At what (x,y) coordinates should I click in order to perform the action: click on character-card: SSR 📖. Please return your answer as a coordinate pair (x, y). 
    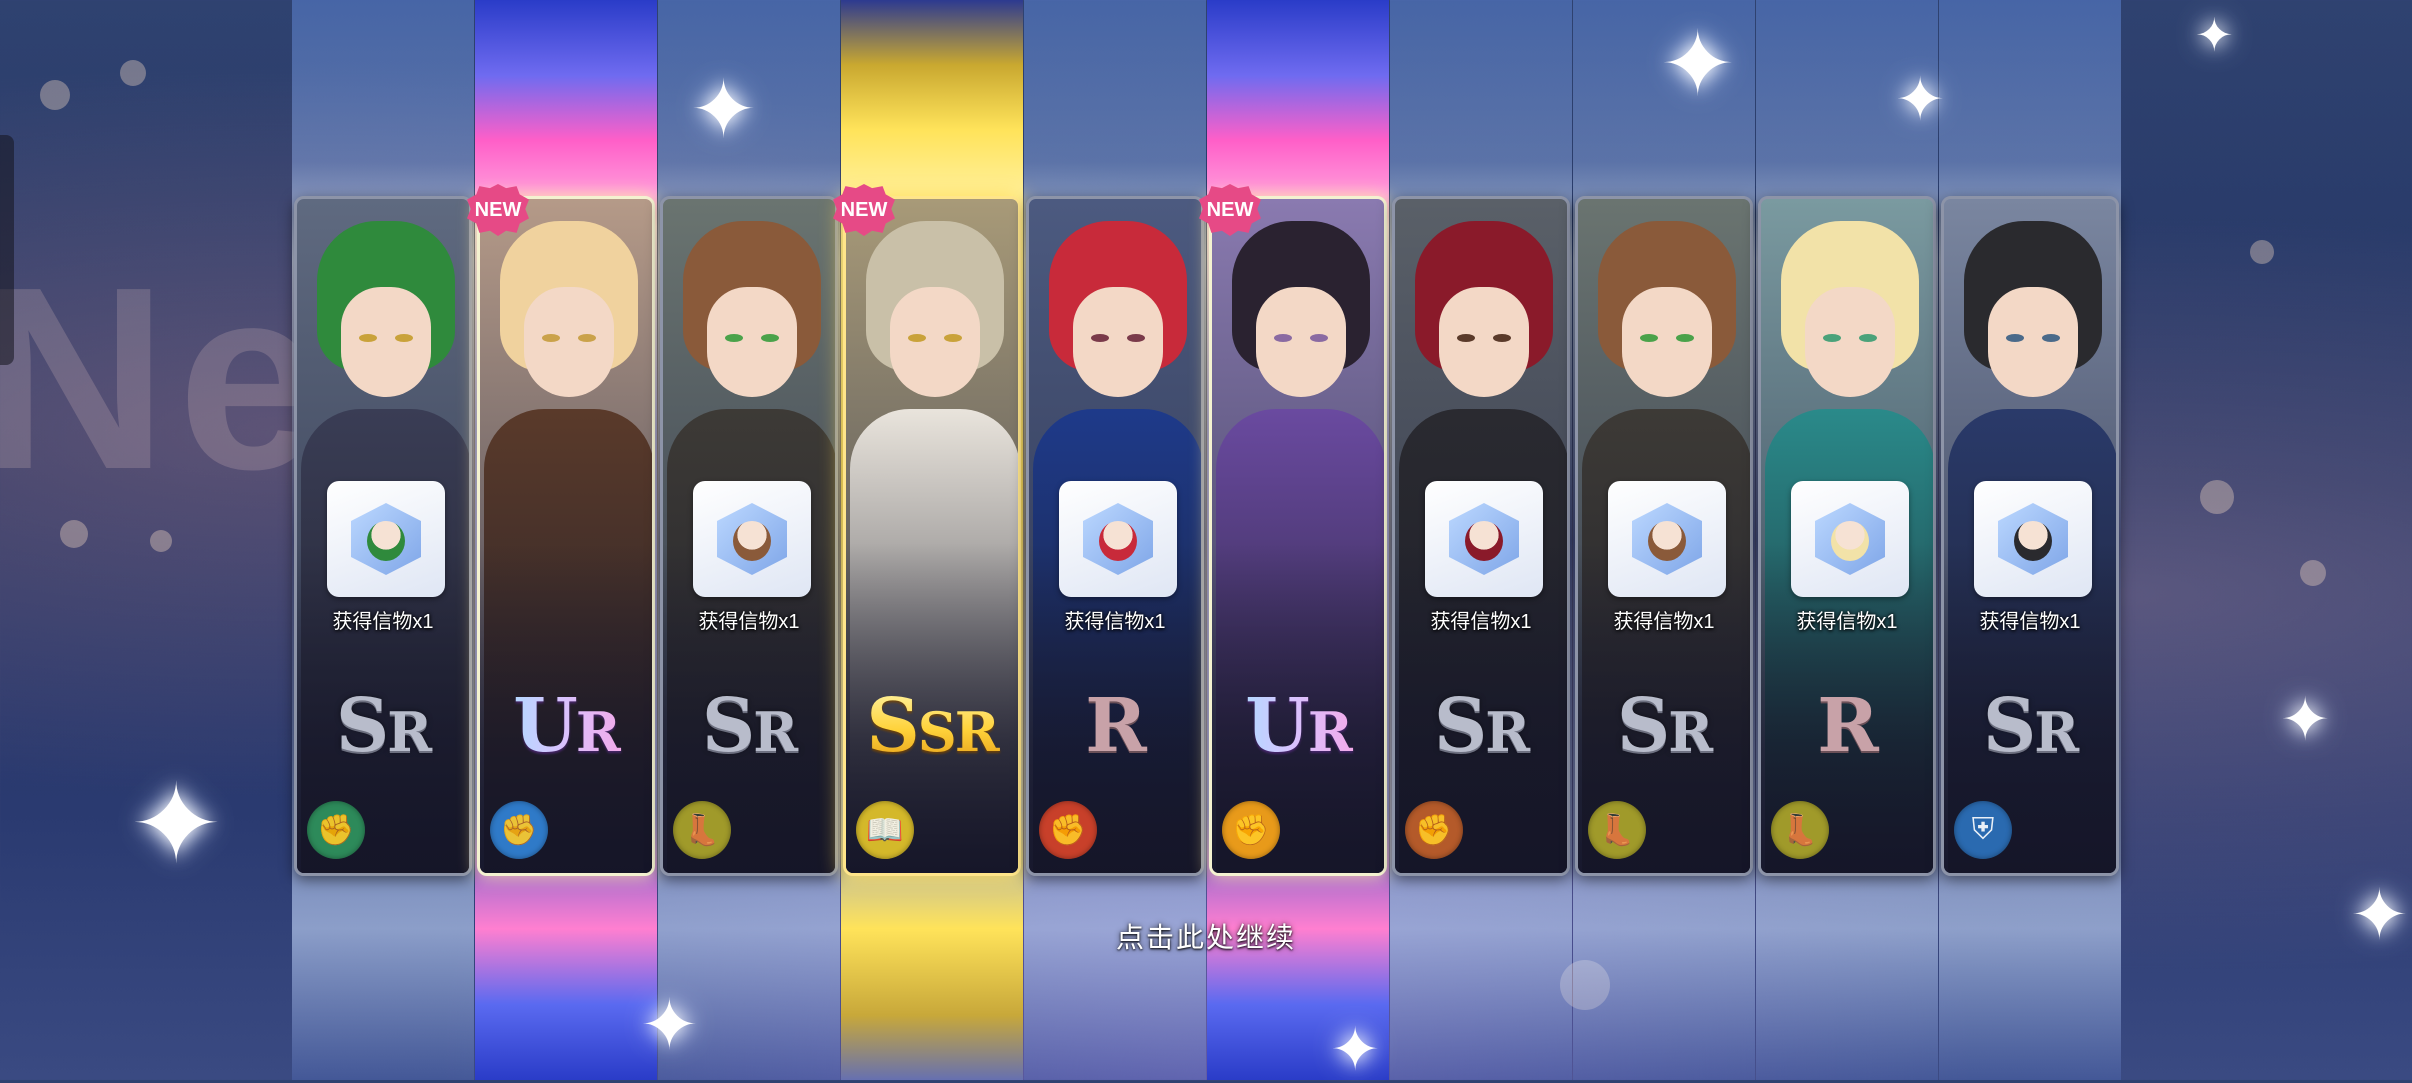
    Looking at the image, I should click on (932, 536).